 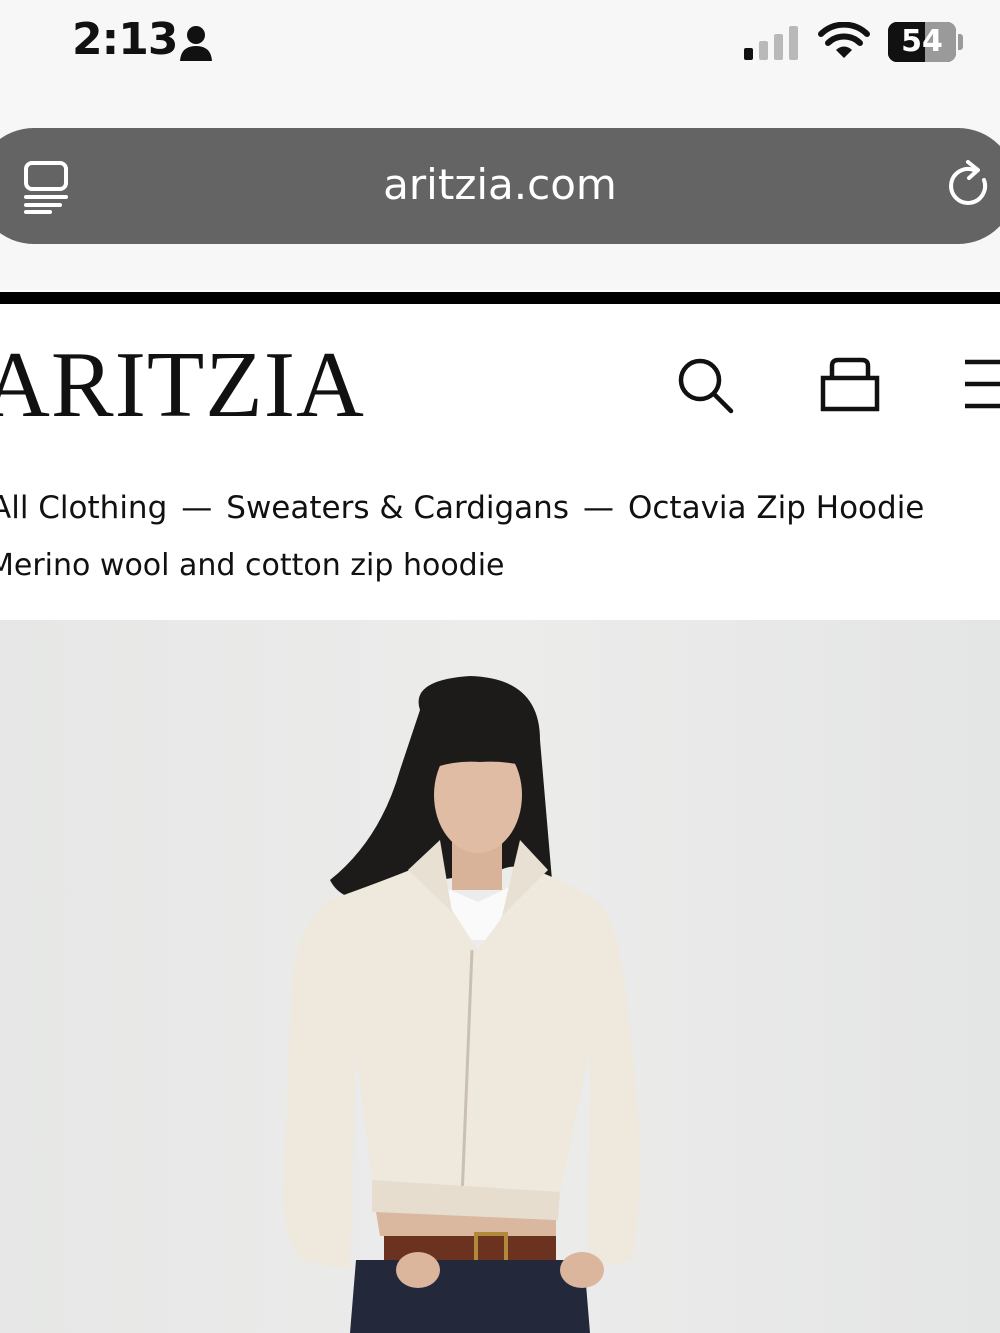 What do you see at coordinates (771, 43) in the screenshot?
I see `signal-icon` at bounding box center [771, 43].